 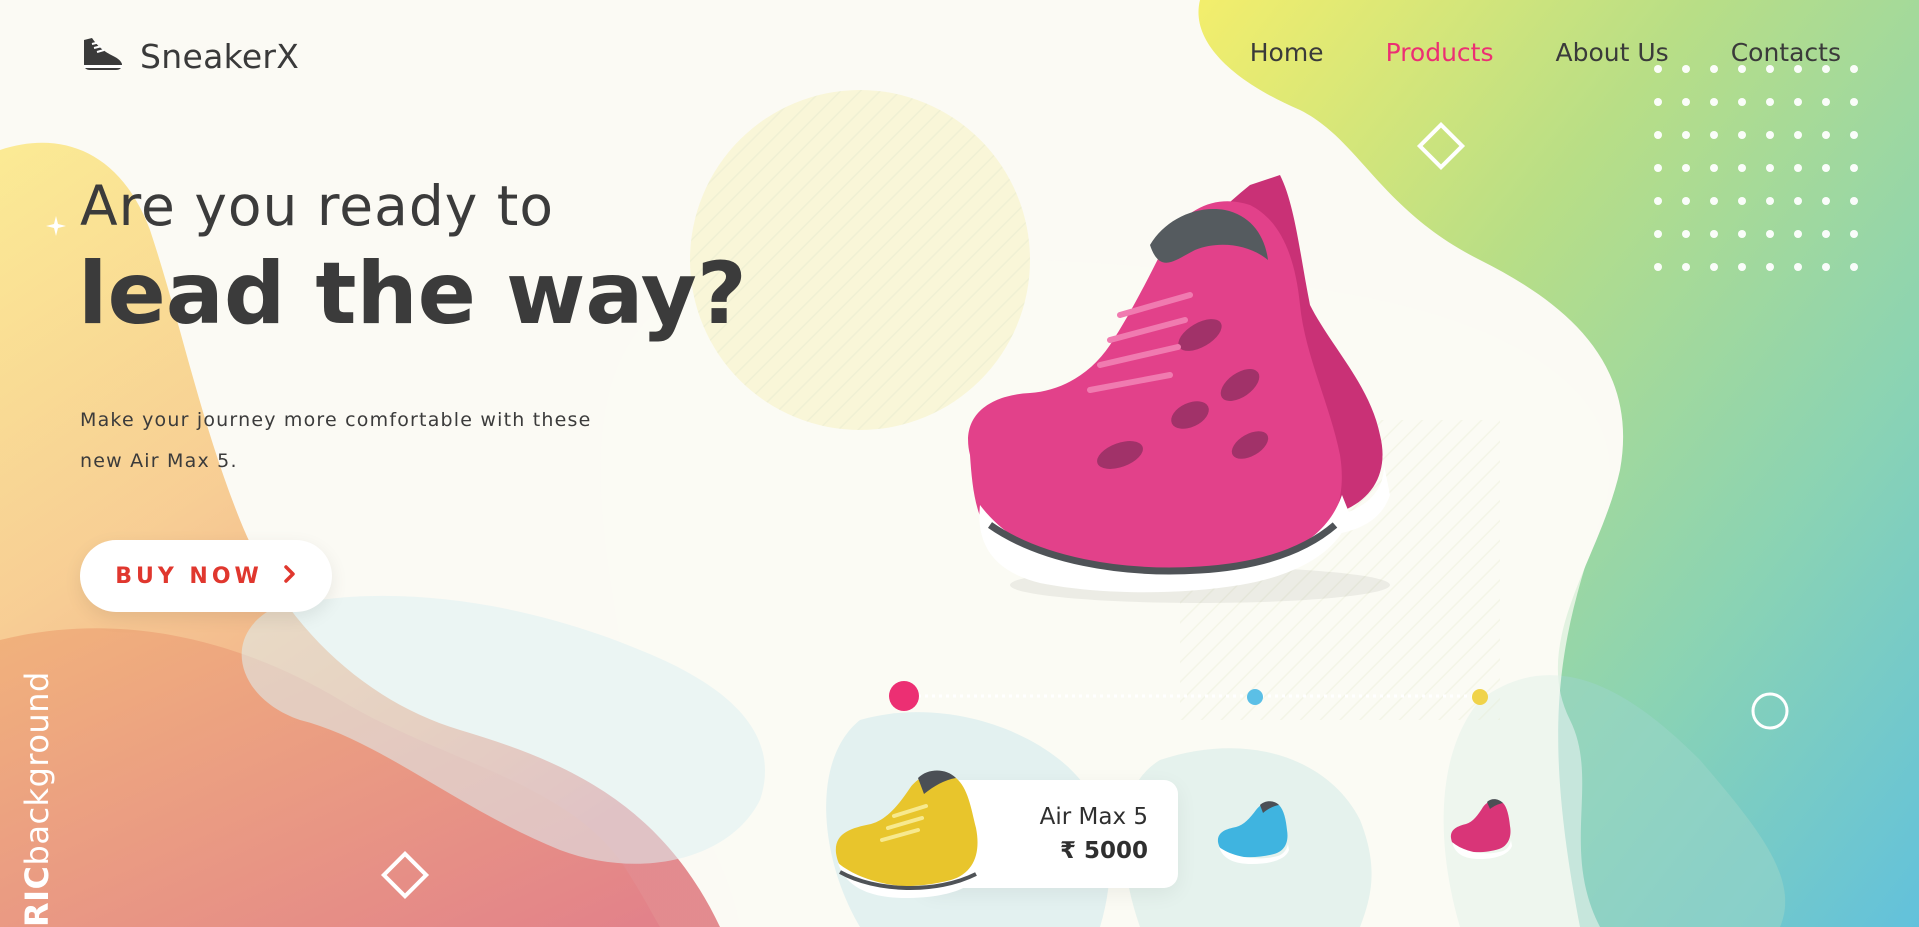 I want to click on side-text-rest: background, so click(x=37, y=768).